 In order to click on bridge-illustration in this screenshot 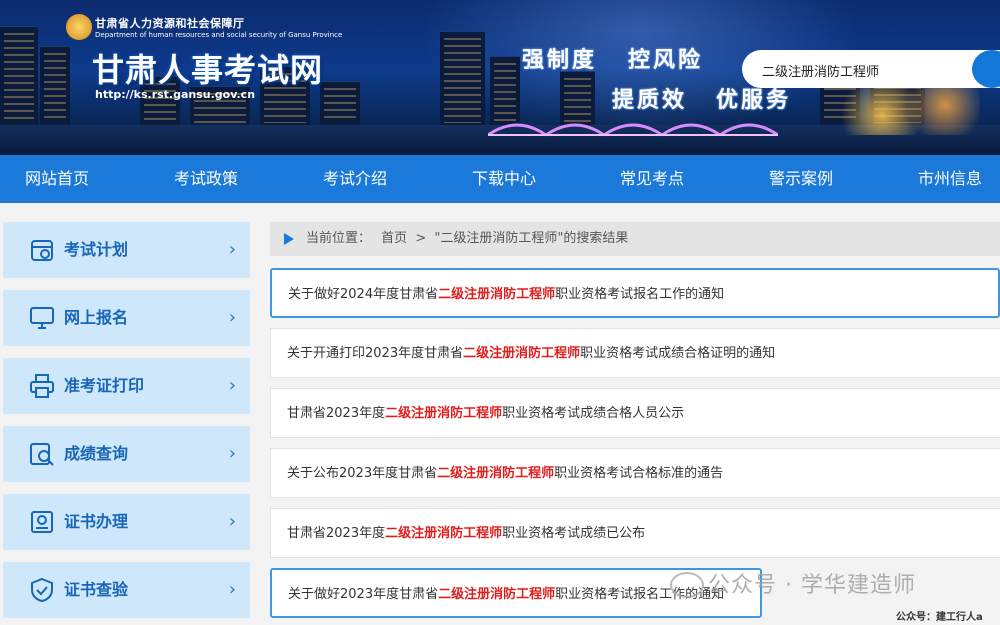, I will do `click(633, 130)`.